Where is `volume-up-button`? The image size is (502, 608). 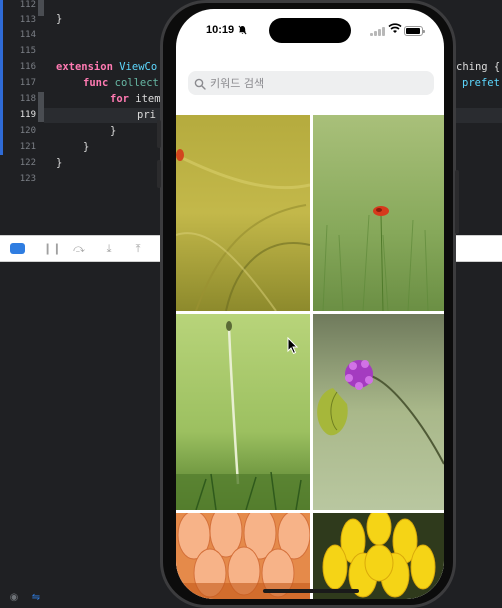
volume-up-button is located at coordinates (159, 134).